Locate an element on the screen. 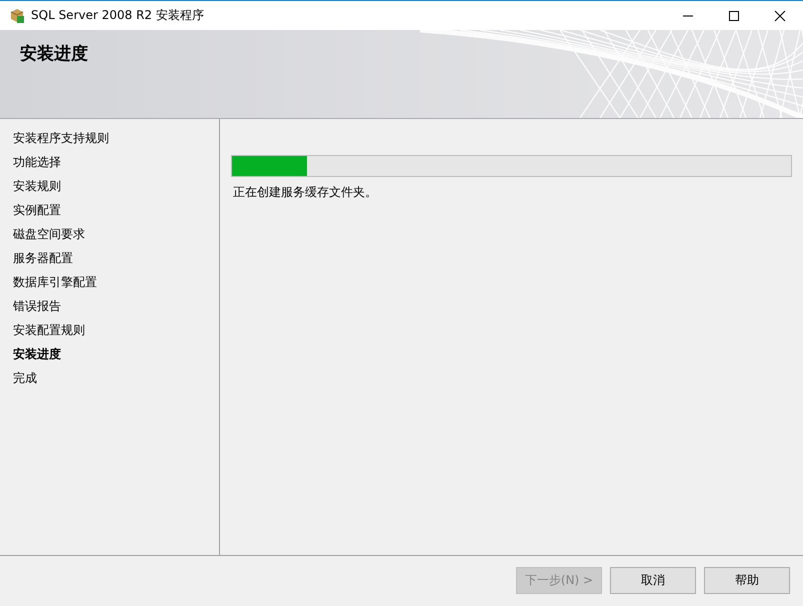 The width and height of the screenshot is (803, 606). page-title: 安装进度 is located at coordinates (54, 54).